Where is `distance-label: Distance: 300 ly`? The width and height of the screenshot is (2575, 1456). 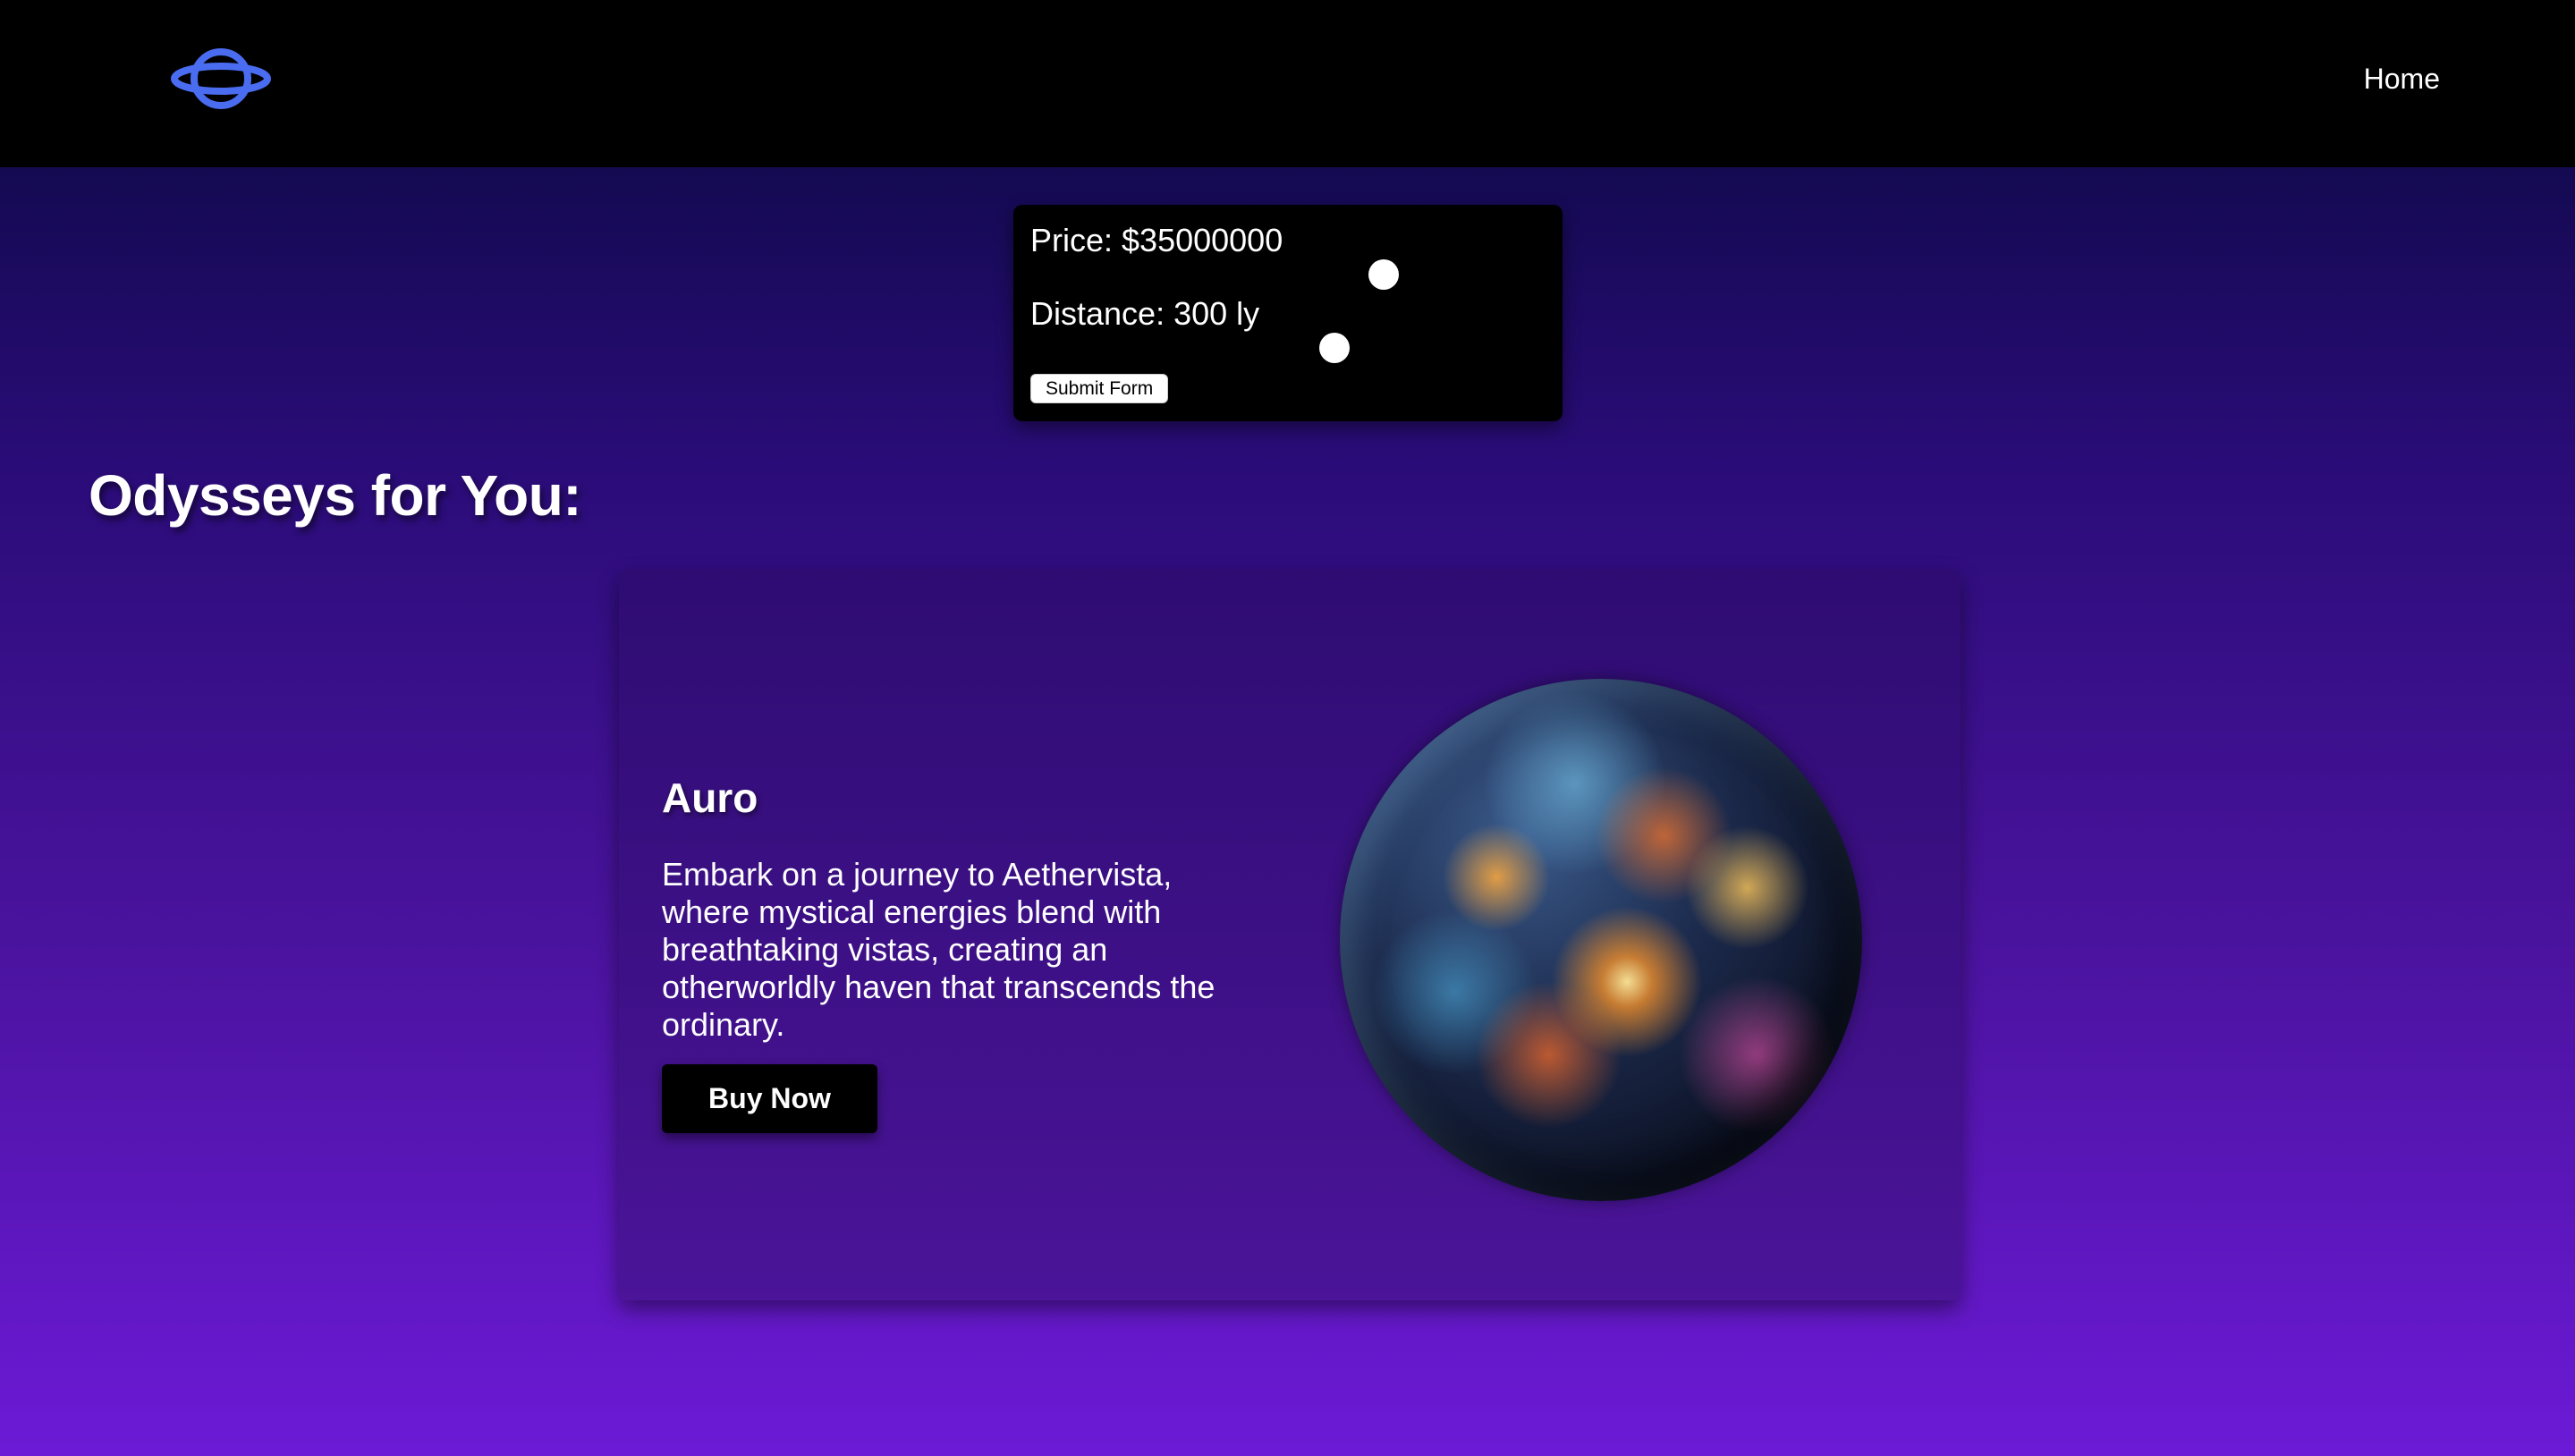
distance-label: Distance: 300 ly is located at coordinates (1145, 313).